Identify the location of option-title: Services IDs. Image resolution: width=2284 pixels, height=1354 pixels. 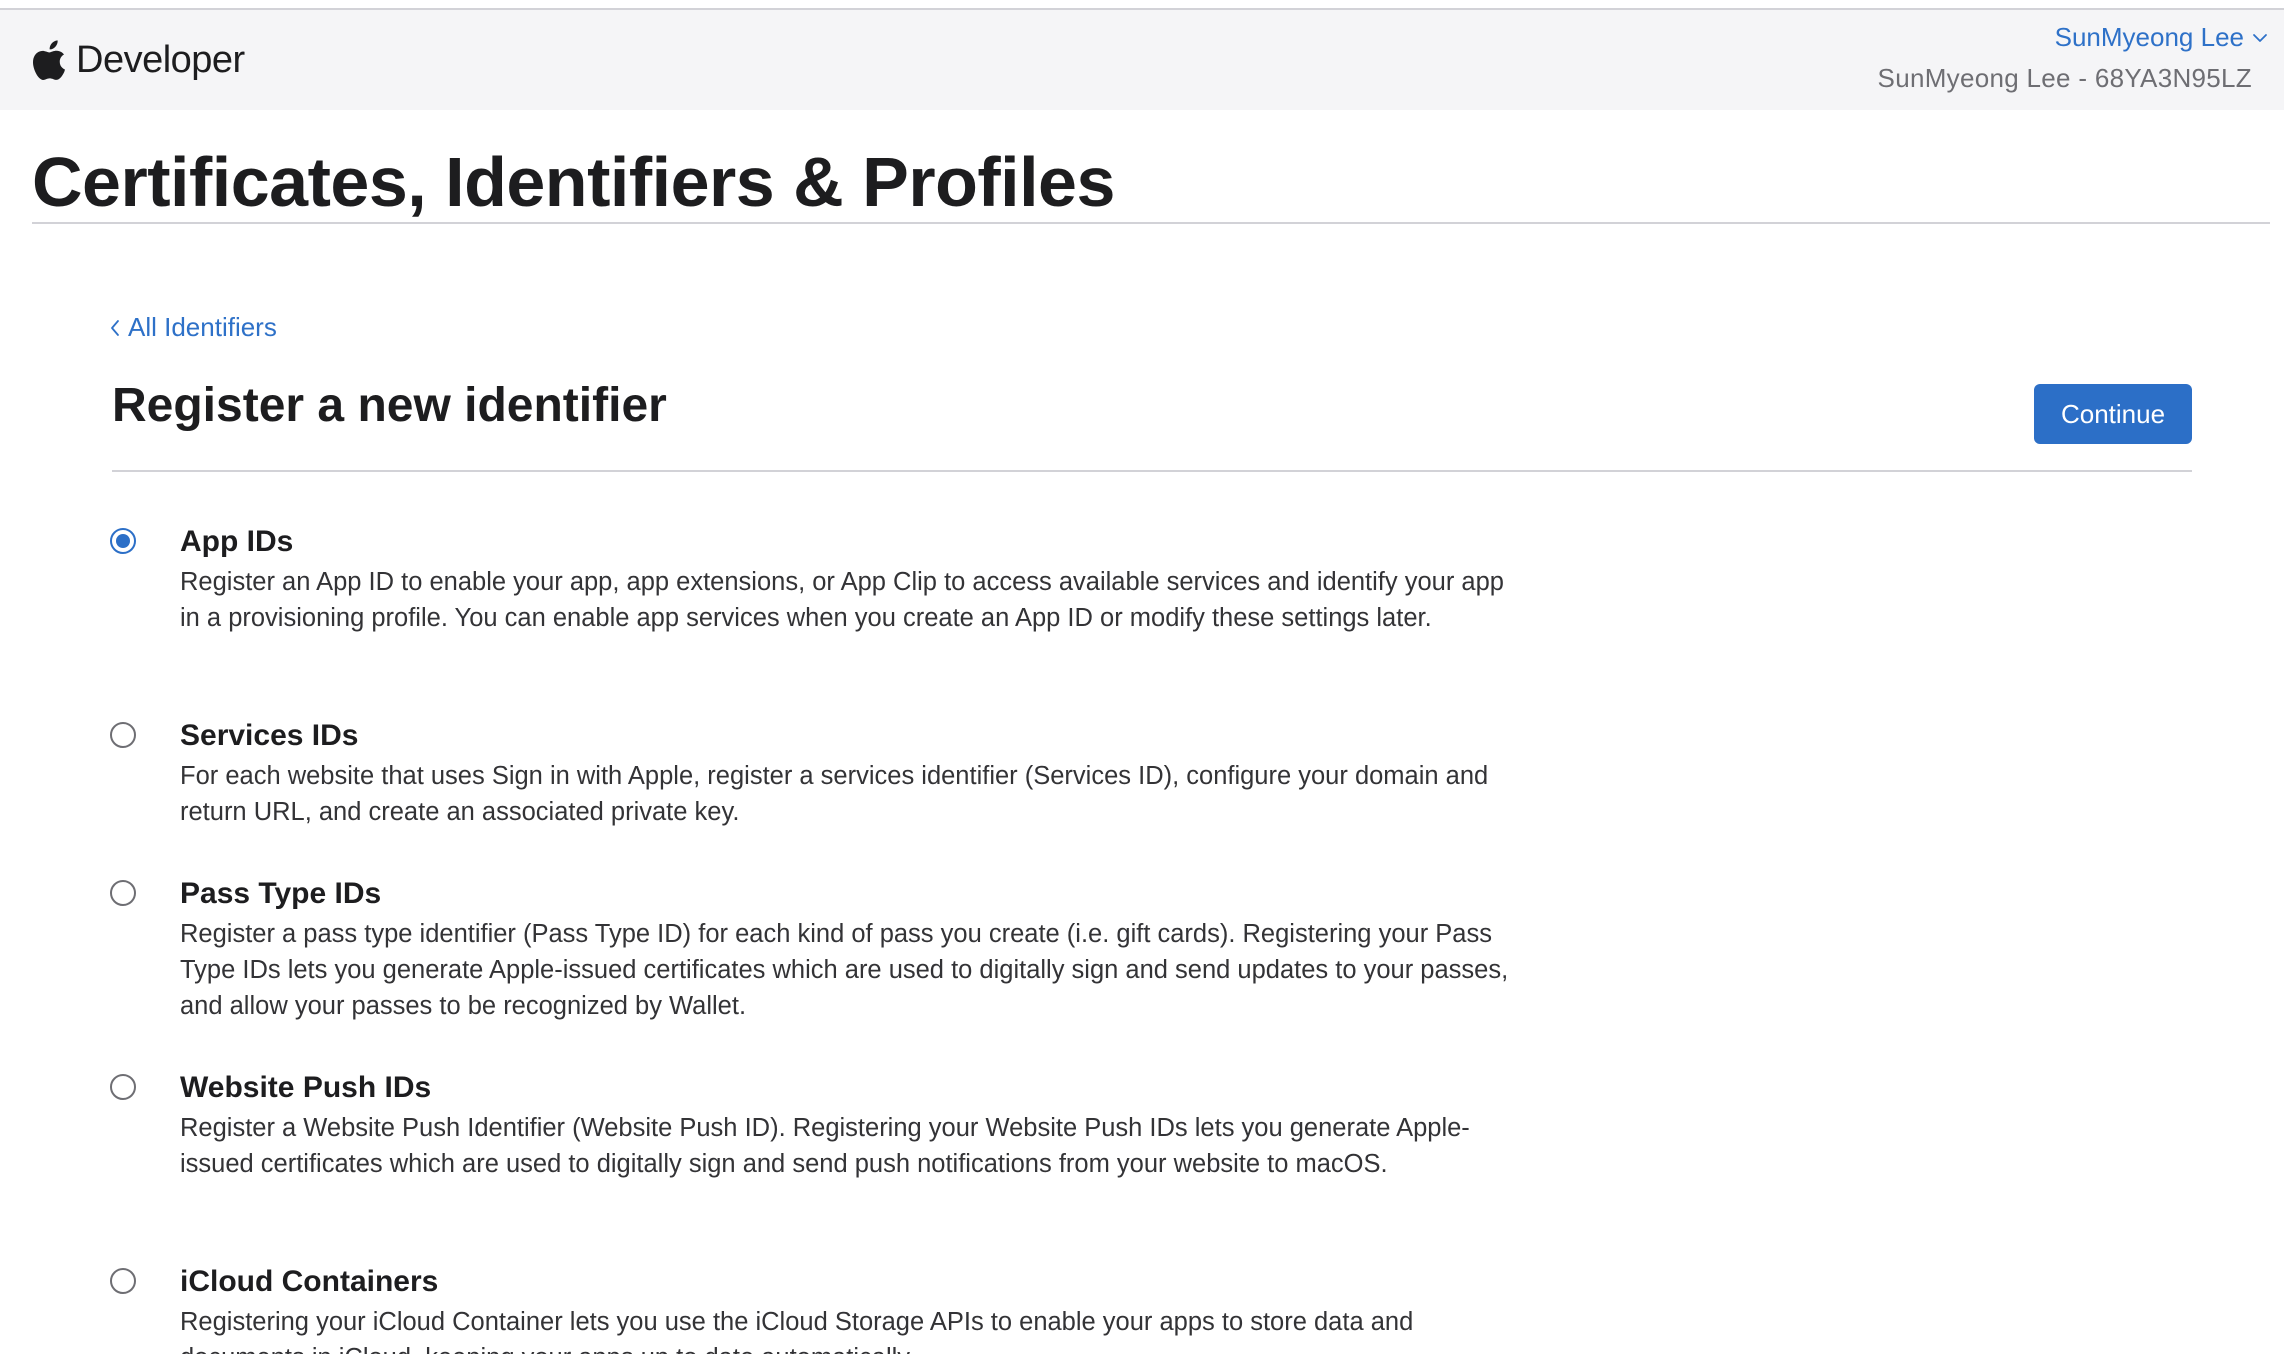
(269, 735).